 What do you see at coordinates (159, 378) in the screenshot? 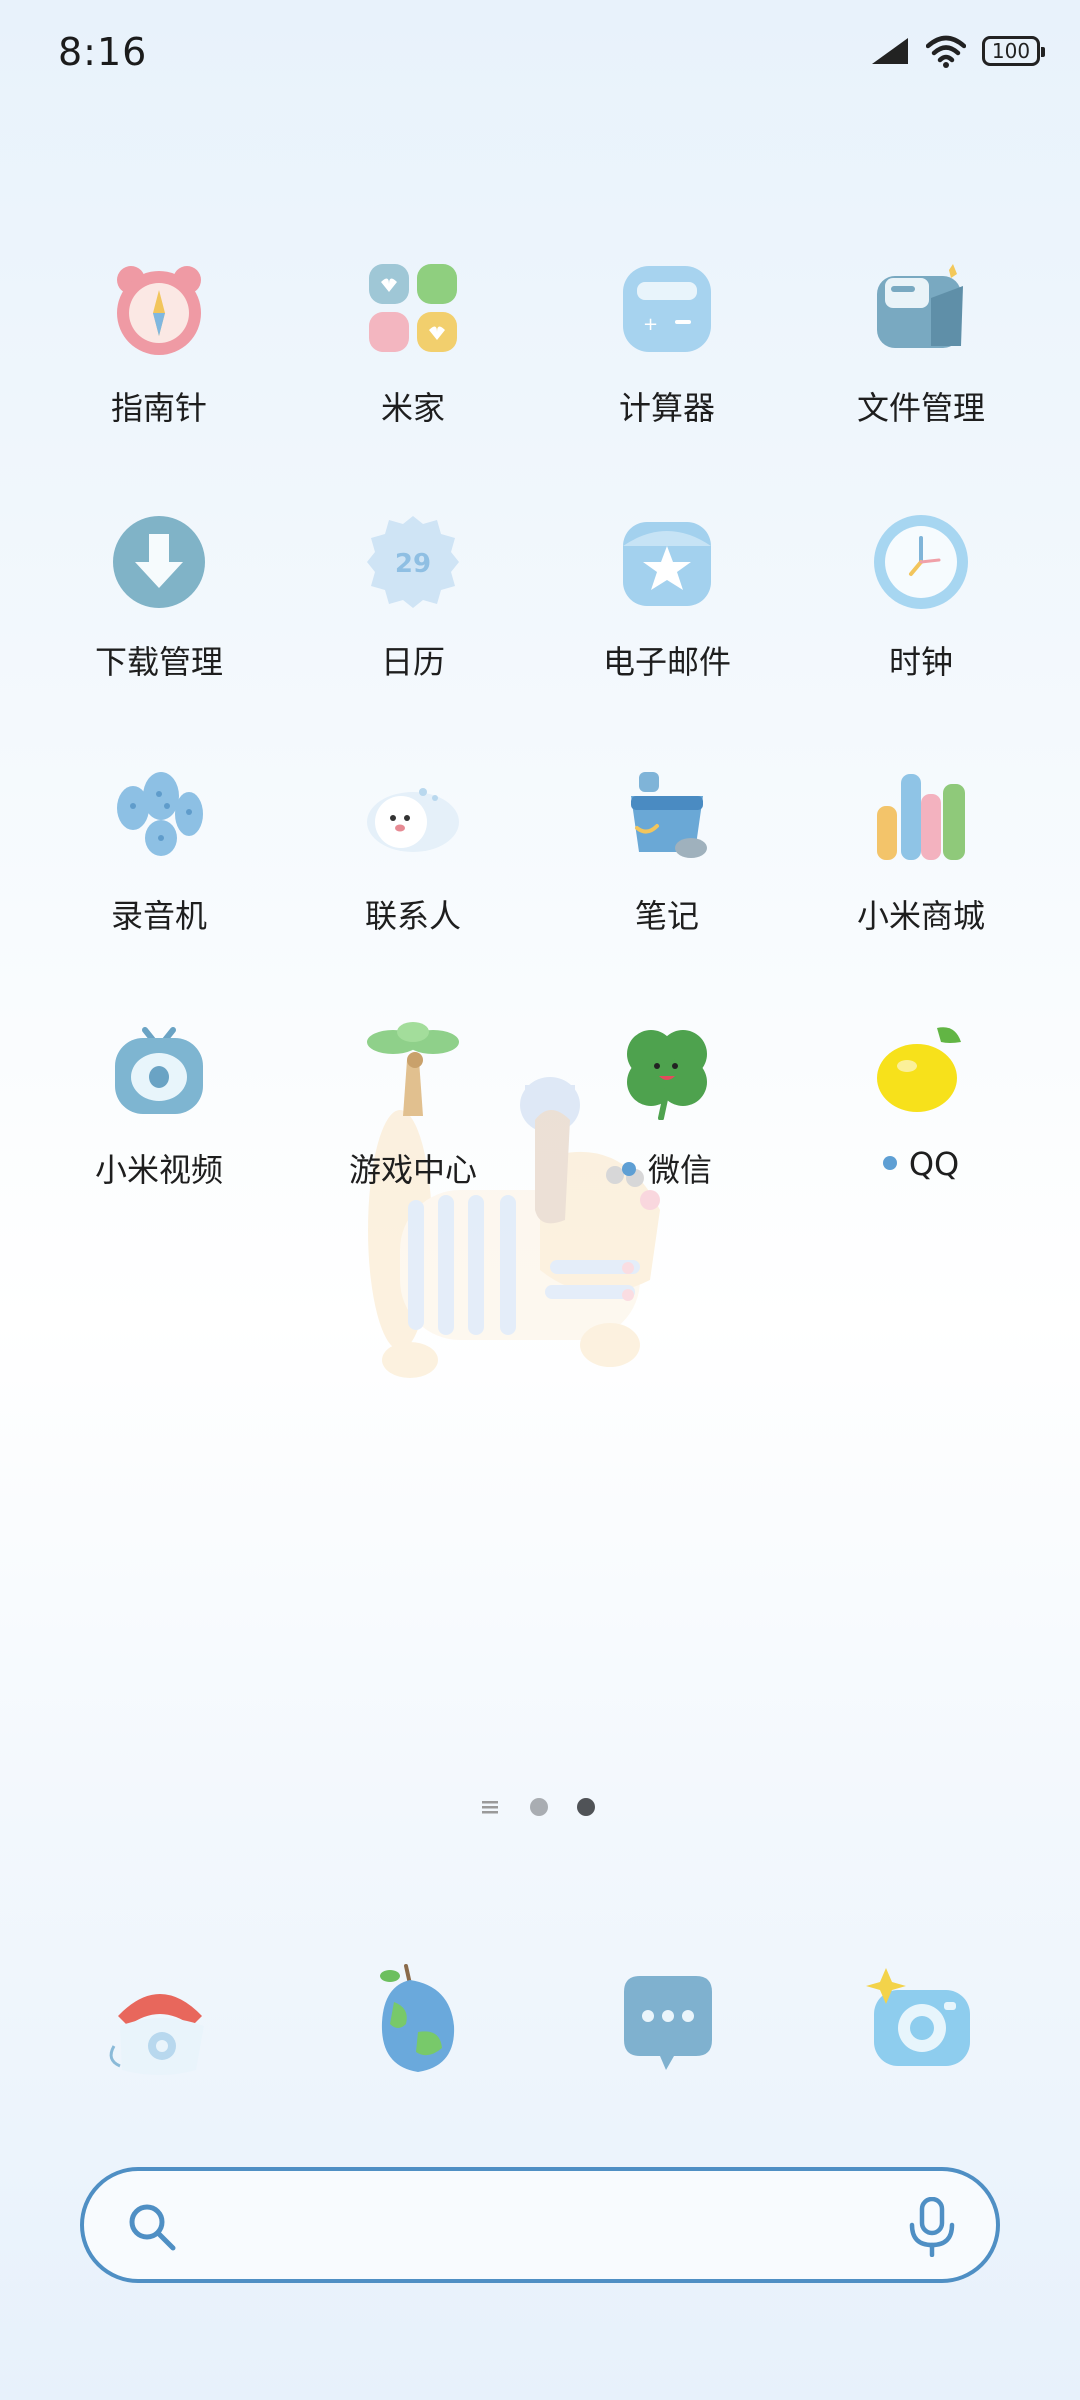
I see `app-compass: 指南针` at bounding box center [159, 378].